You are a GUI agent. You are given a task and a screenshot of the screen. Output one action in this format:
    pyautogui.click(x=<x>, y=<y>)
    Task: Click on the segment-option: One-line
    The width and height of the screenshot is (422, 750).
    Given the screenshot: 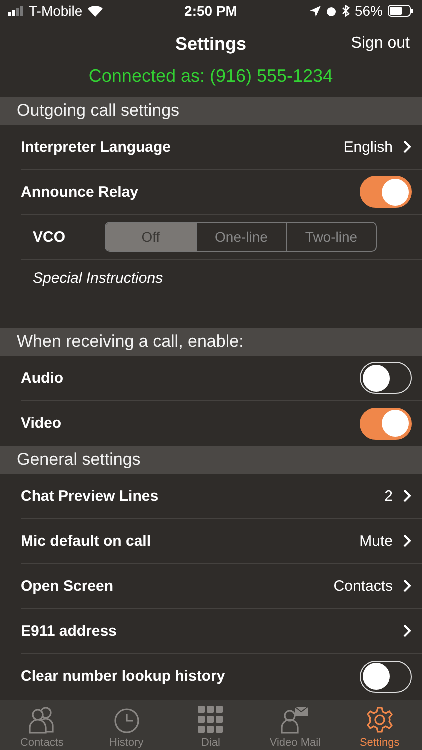 What is the action you would take?
    pyautogui.click(x=241, y=237)
    